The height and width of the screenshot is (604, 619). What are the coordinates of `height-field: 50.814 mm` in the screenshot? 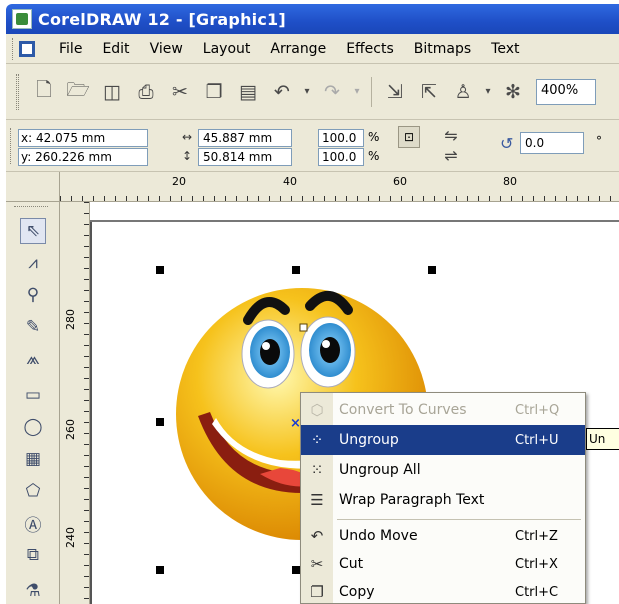 It's located at (245, 157).